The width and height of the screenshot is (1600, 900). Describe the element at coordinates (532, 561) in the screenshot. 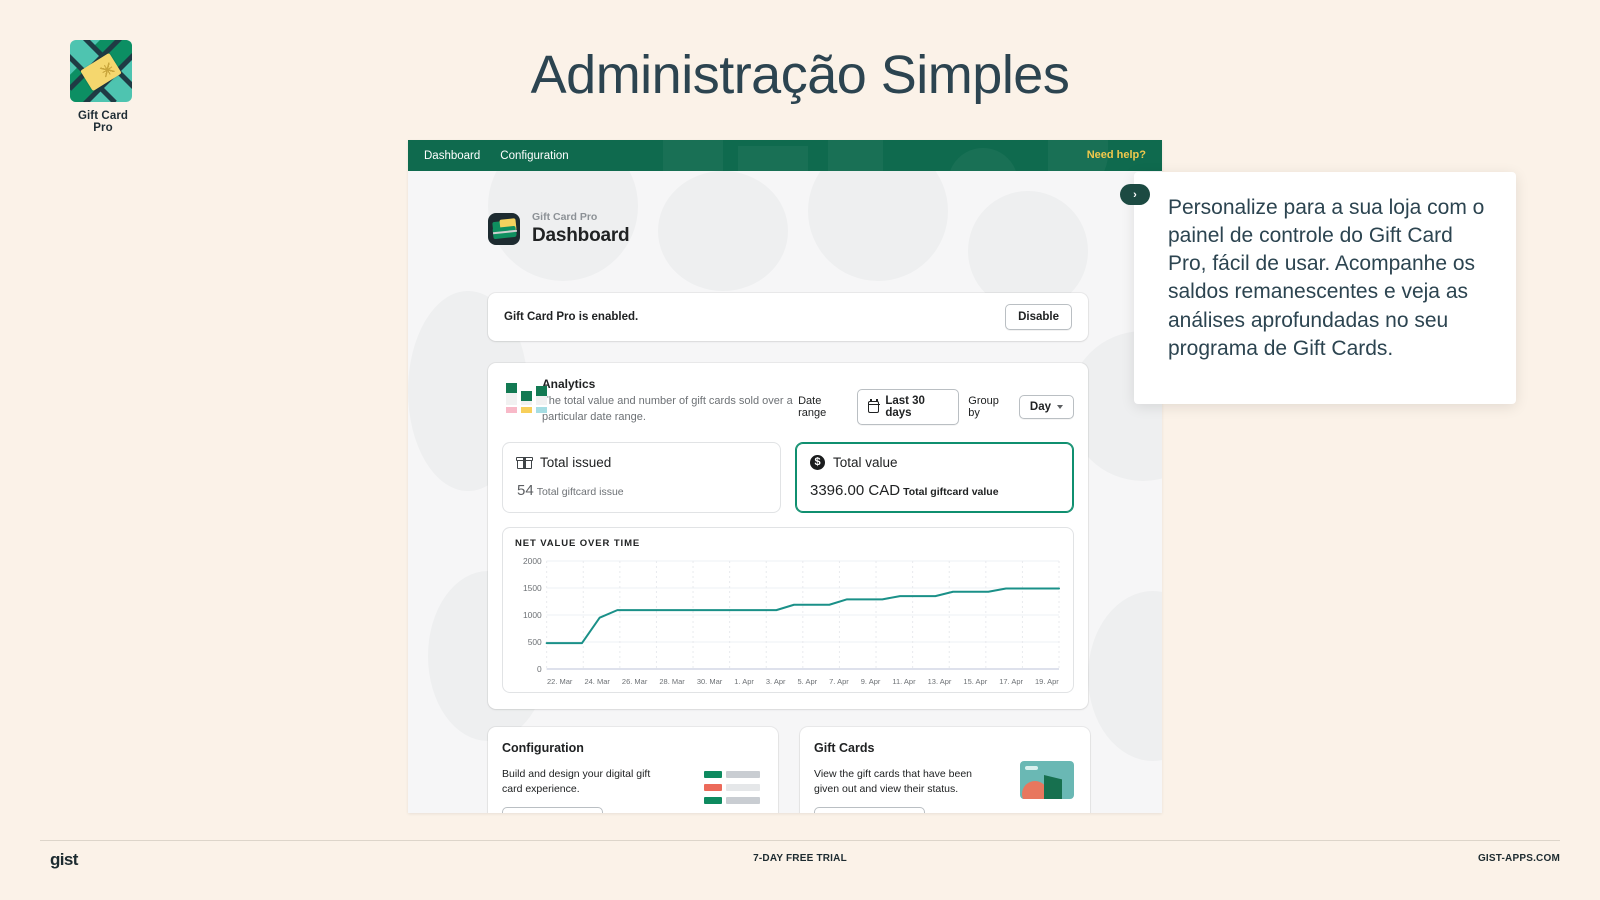

I see `svg-text: 2000` at that location.